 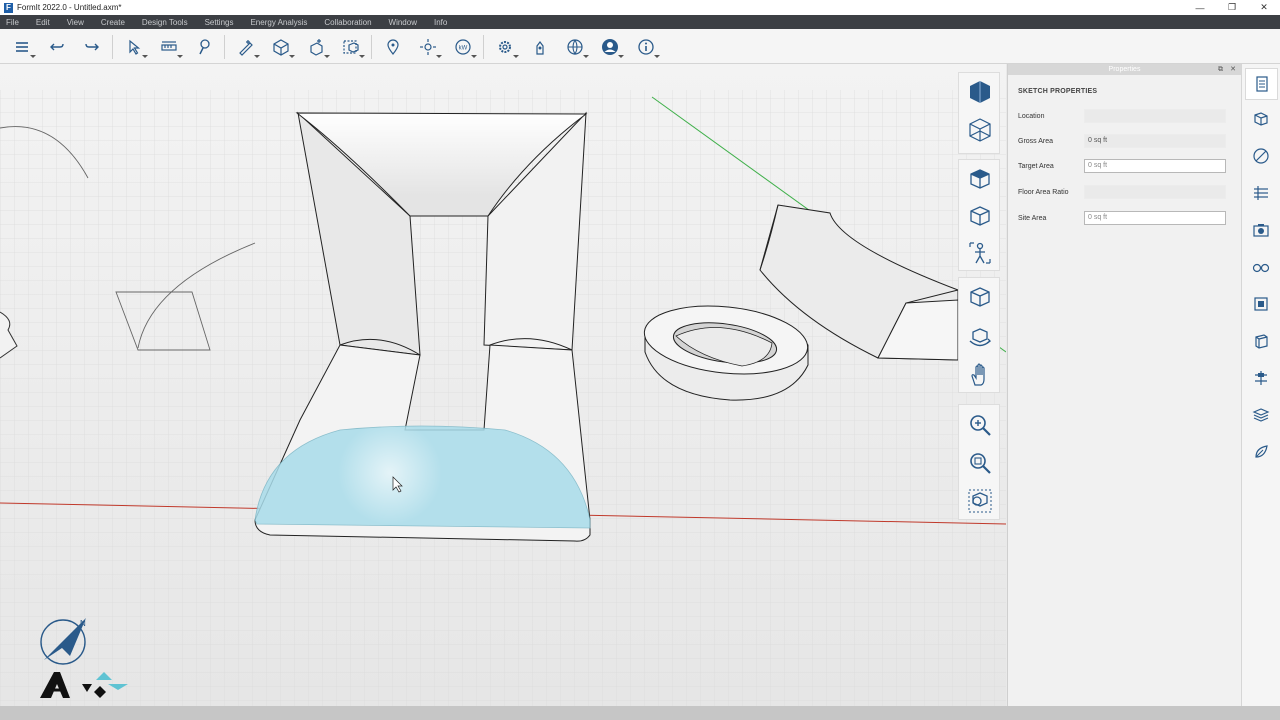 I want to click on properties-title: Properties, so click(x=1124, y=69).